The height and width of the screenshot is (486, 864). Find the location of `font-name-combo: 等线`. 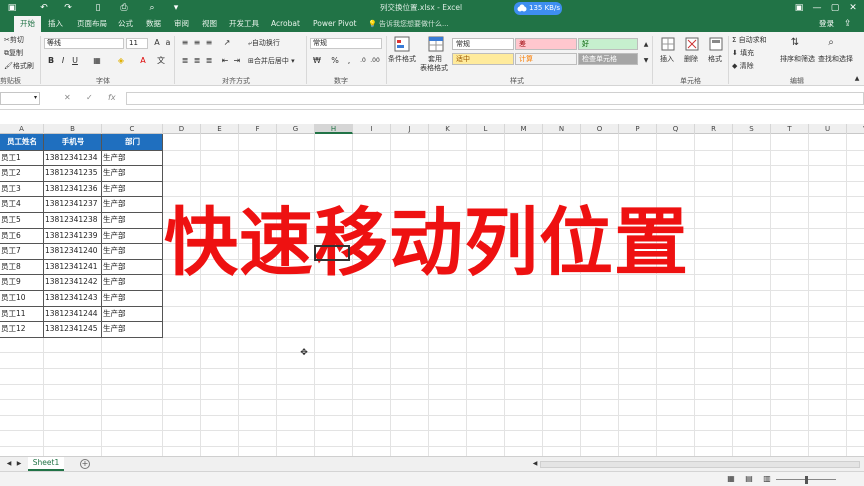

font-name-combo: 等线 is located at coordinates (84, 43).